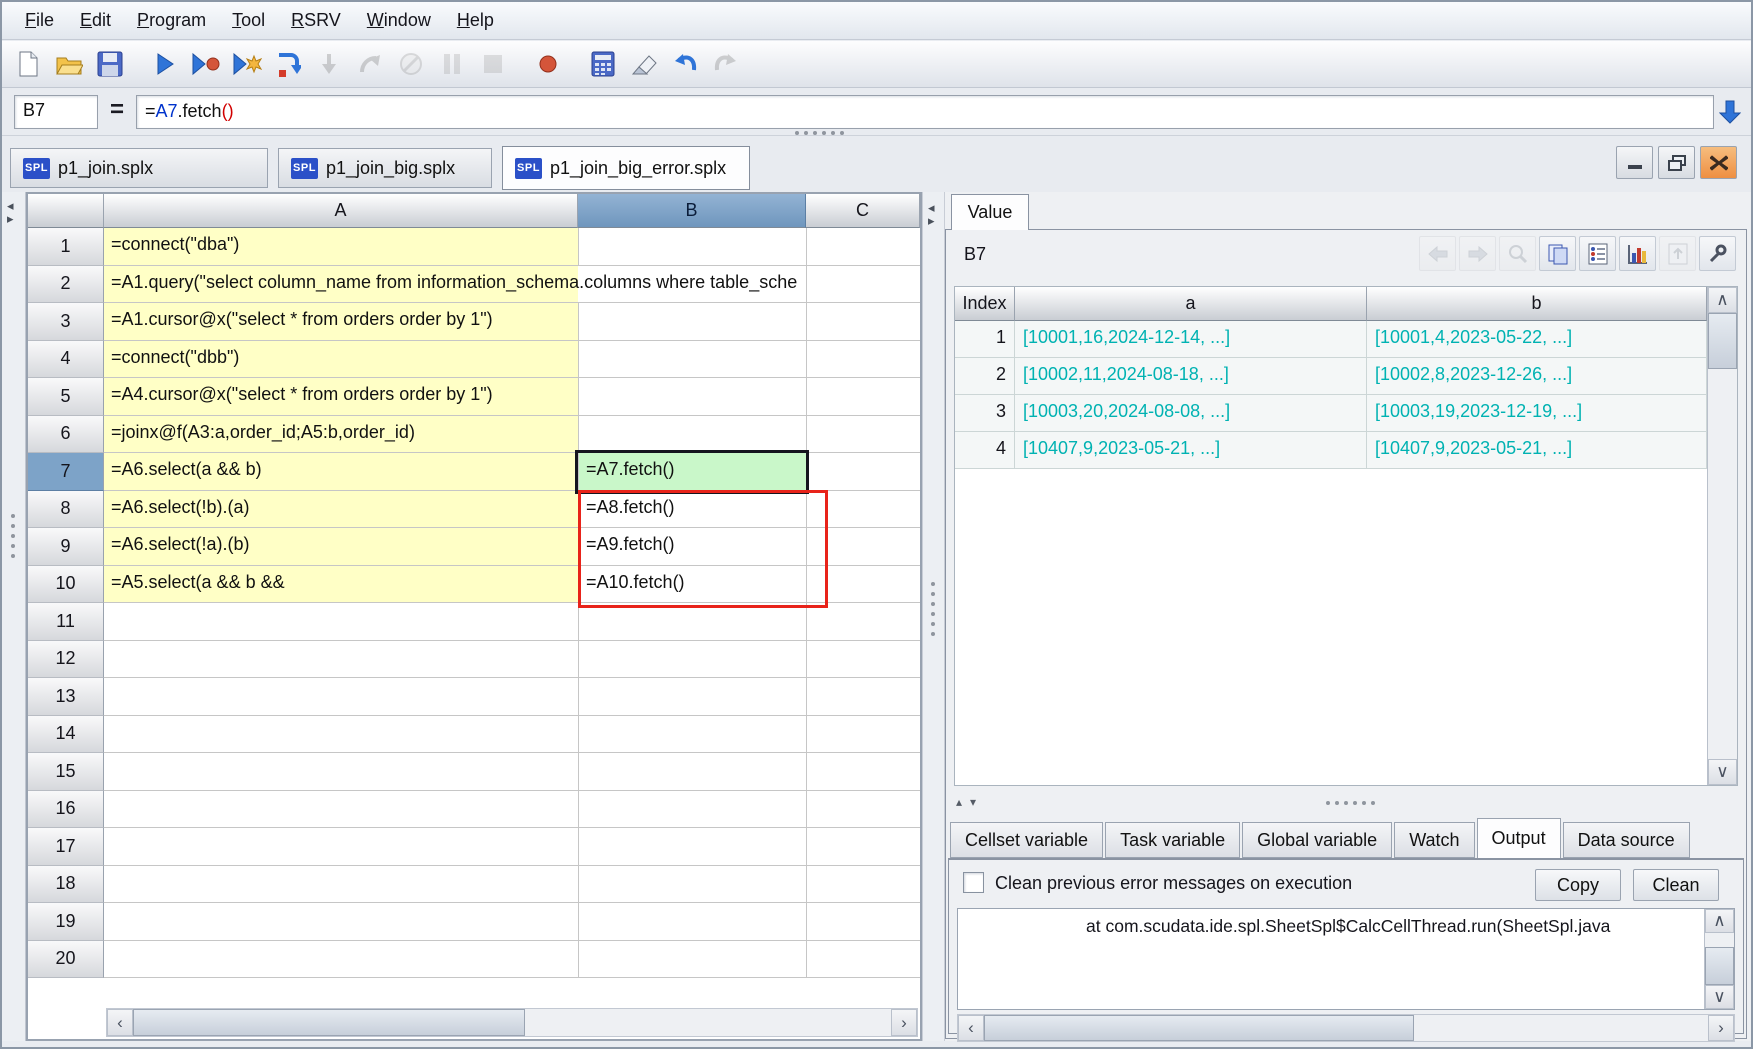 The height and width of the screenshot is (1049, 1753). What do you see at coordinates (341, 734) in the screenshot?
I see `cell-A14` at bounding box center [341, 734].